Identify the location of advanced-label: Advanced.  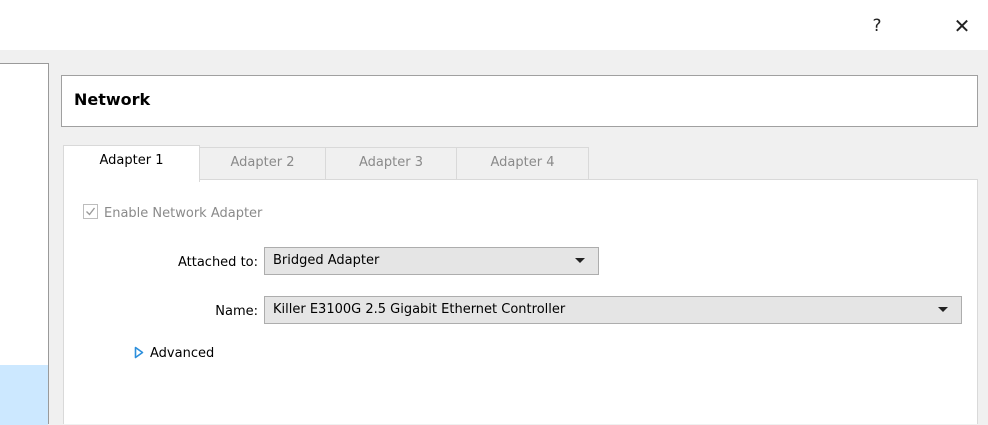
(182, 353).